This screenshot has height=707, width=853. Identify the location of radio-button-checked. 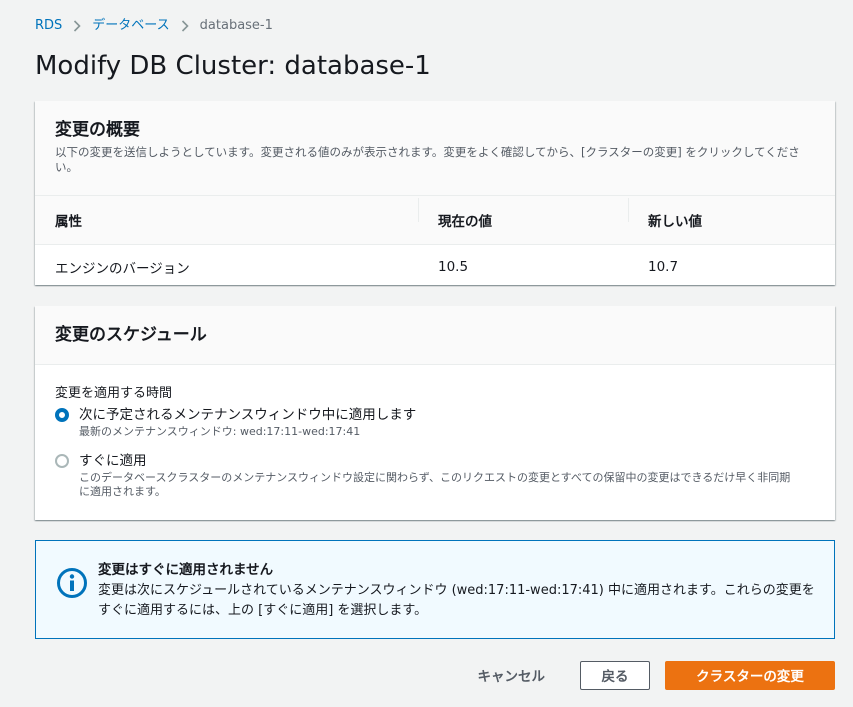
(62, 415).